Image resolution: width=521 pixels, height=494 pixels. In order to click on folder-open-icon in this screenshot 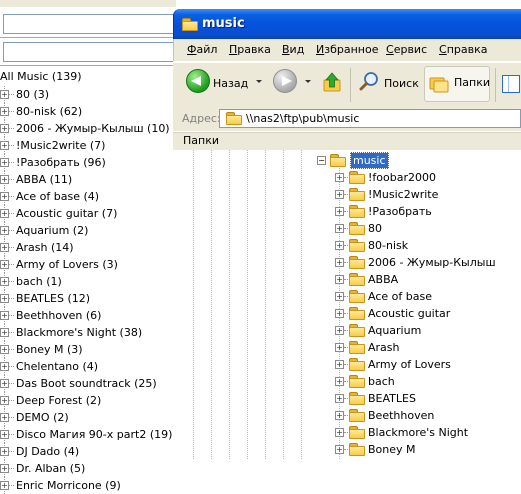, I will do `click(338, 160)`.